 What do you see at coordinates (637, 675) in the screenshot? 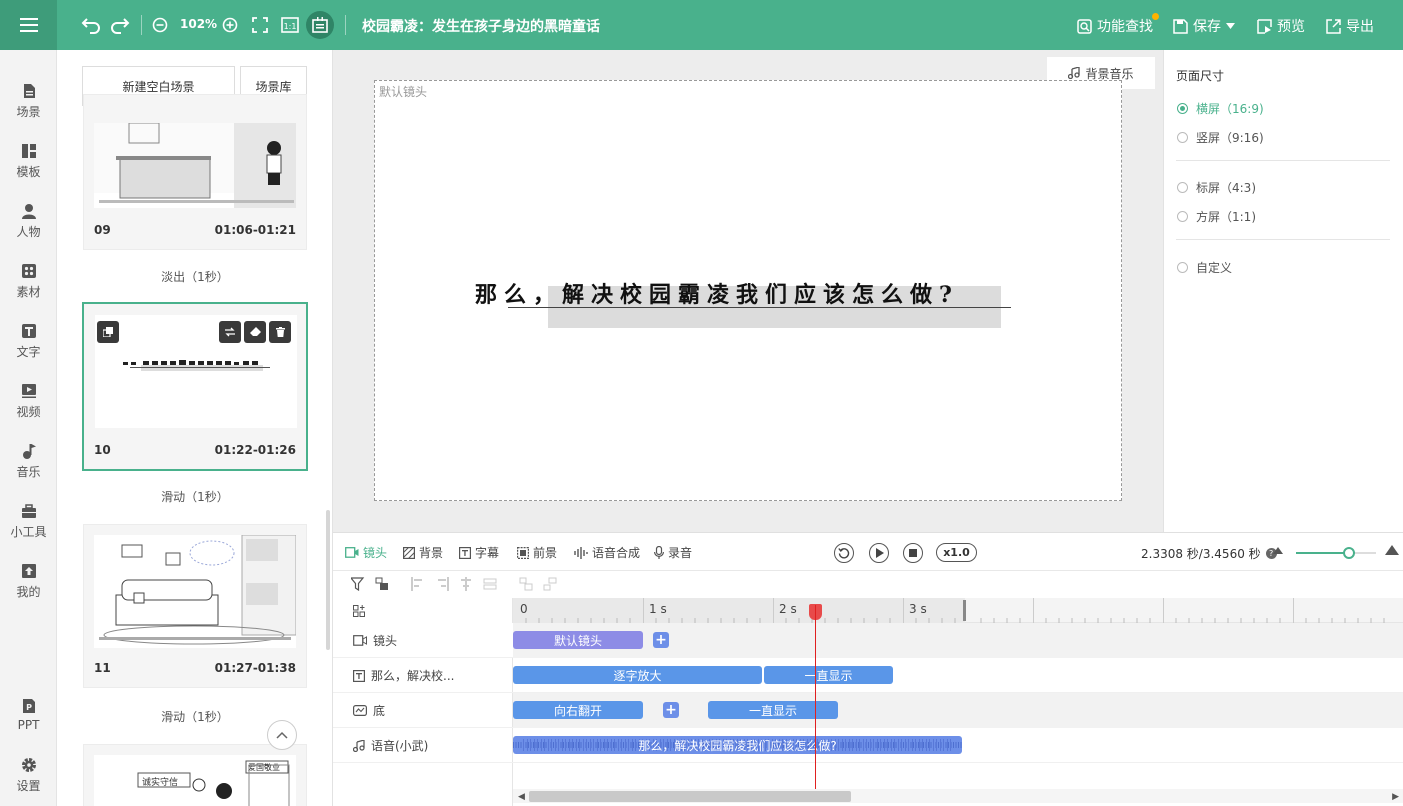
I see `clip-zoom-in-effect: 逐字放大` at bounding box center [637, 675].